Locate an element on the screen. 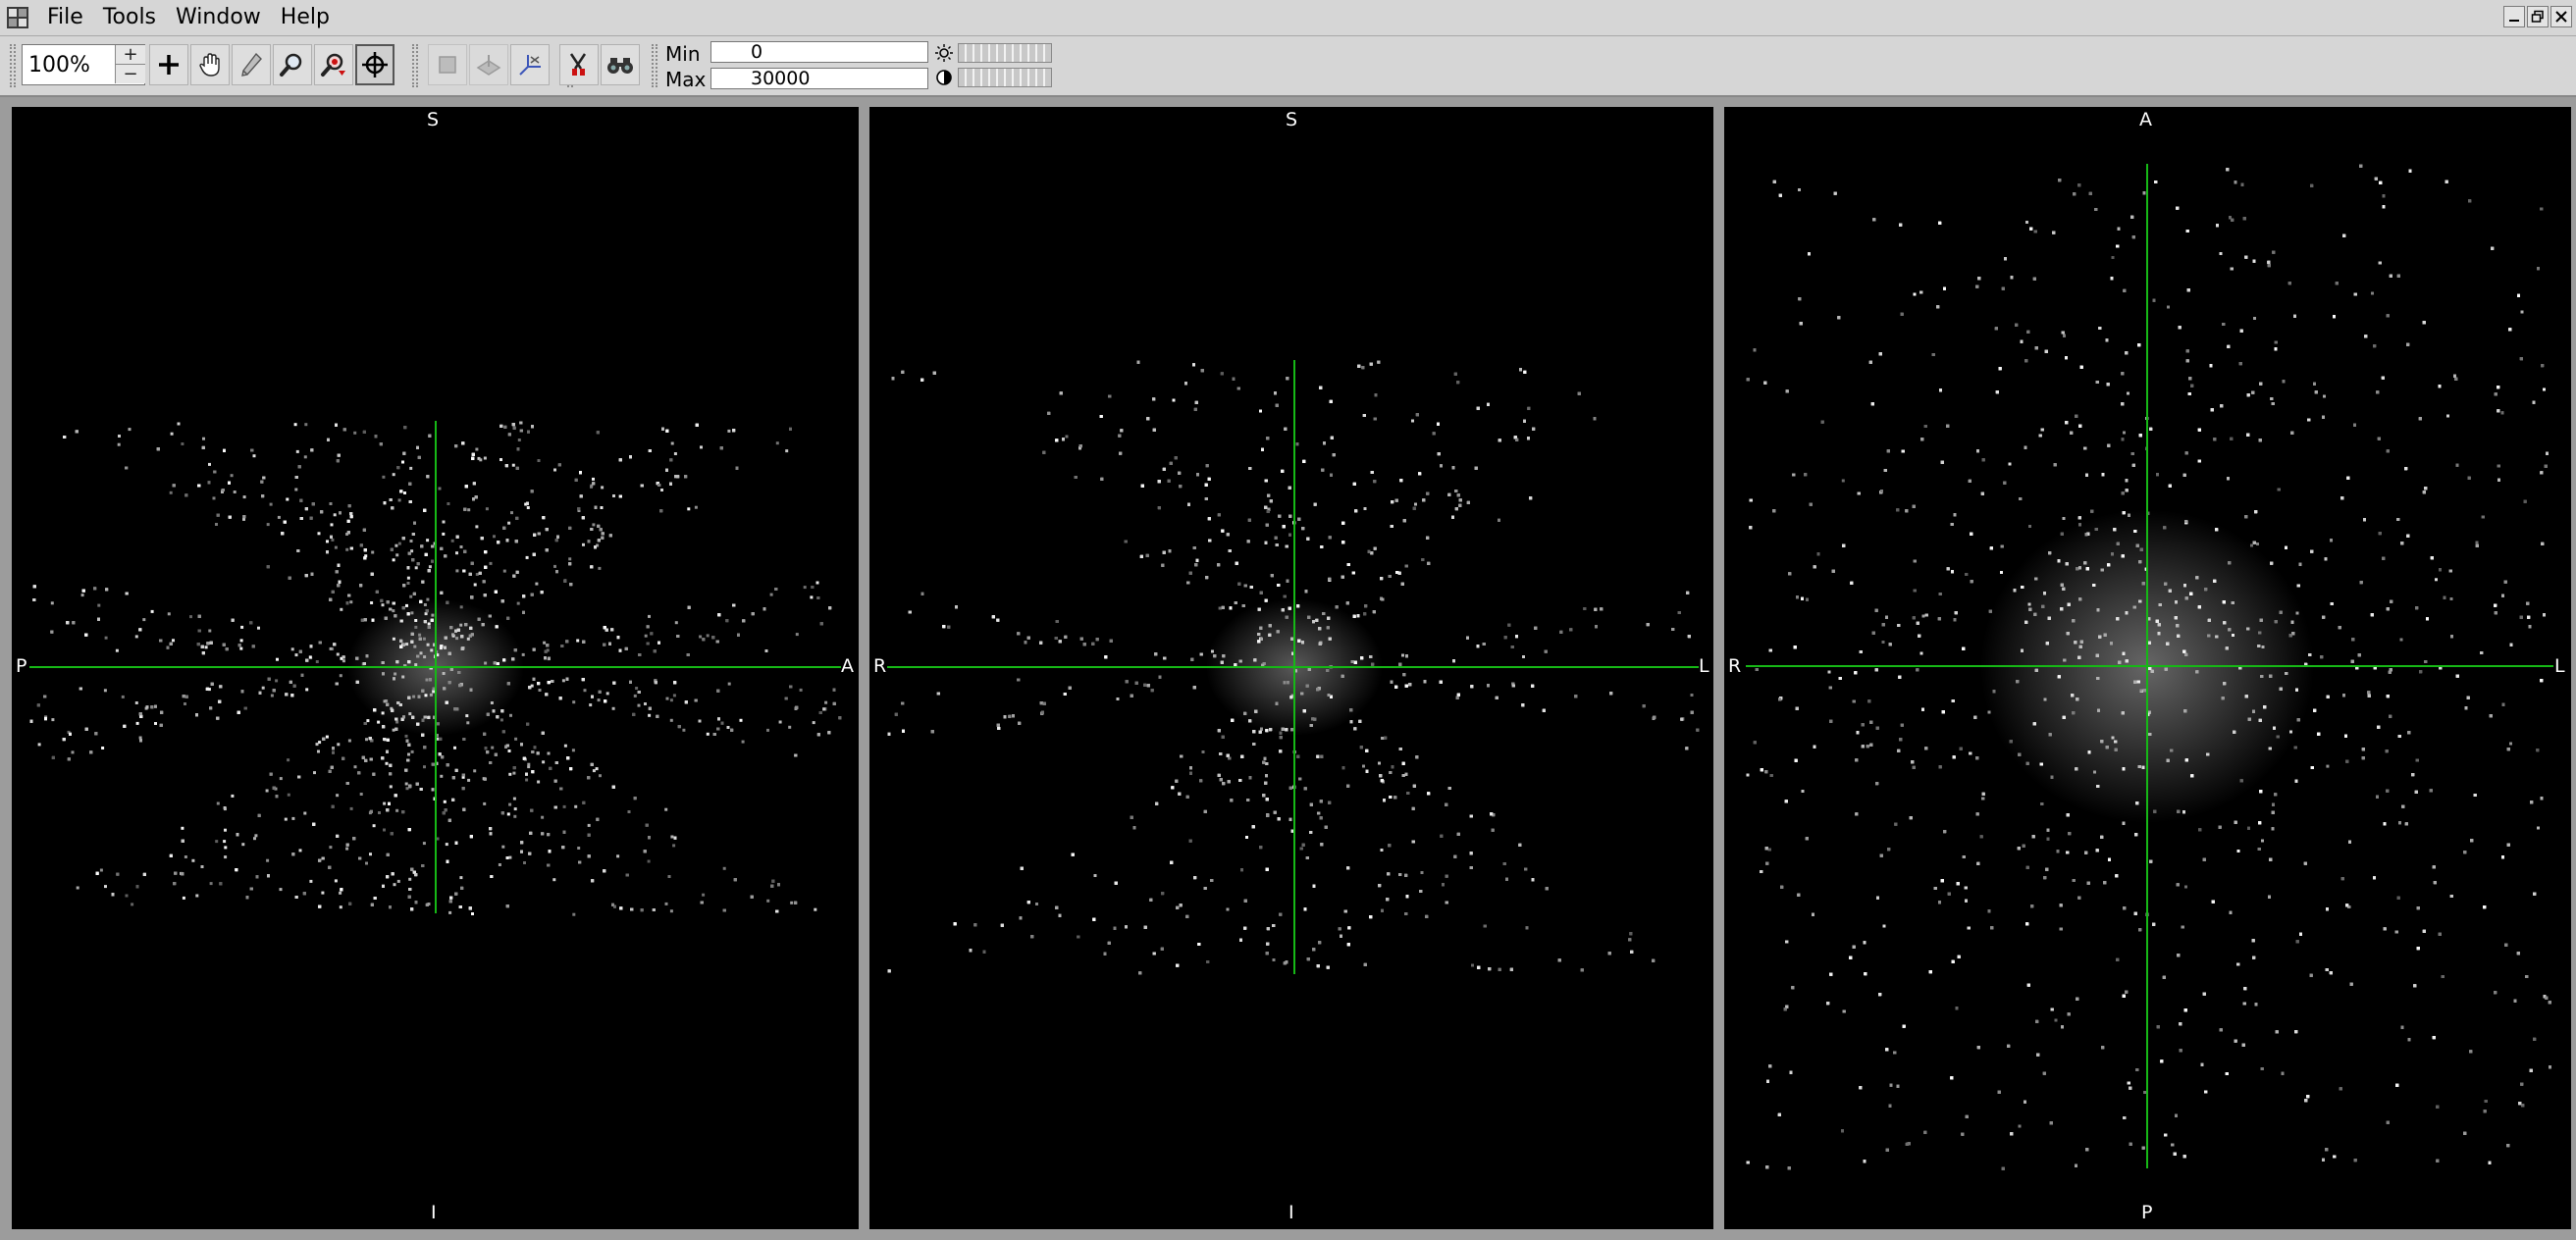  pan-tool-button is located at coordinates (210, 64).